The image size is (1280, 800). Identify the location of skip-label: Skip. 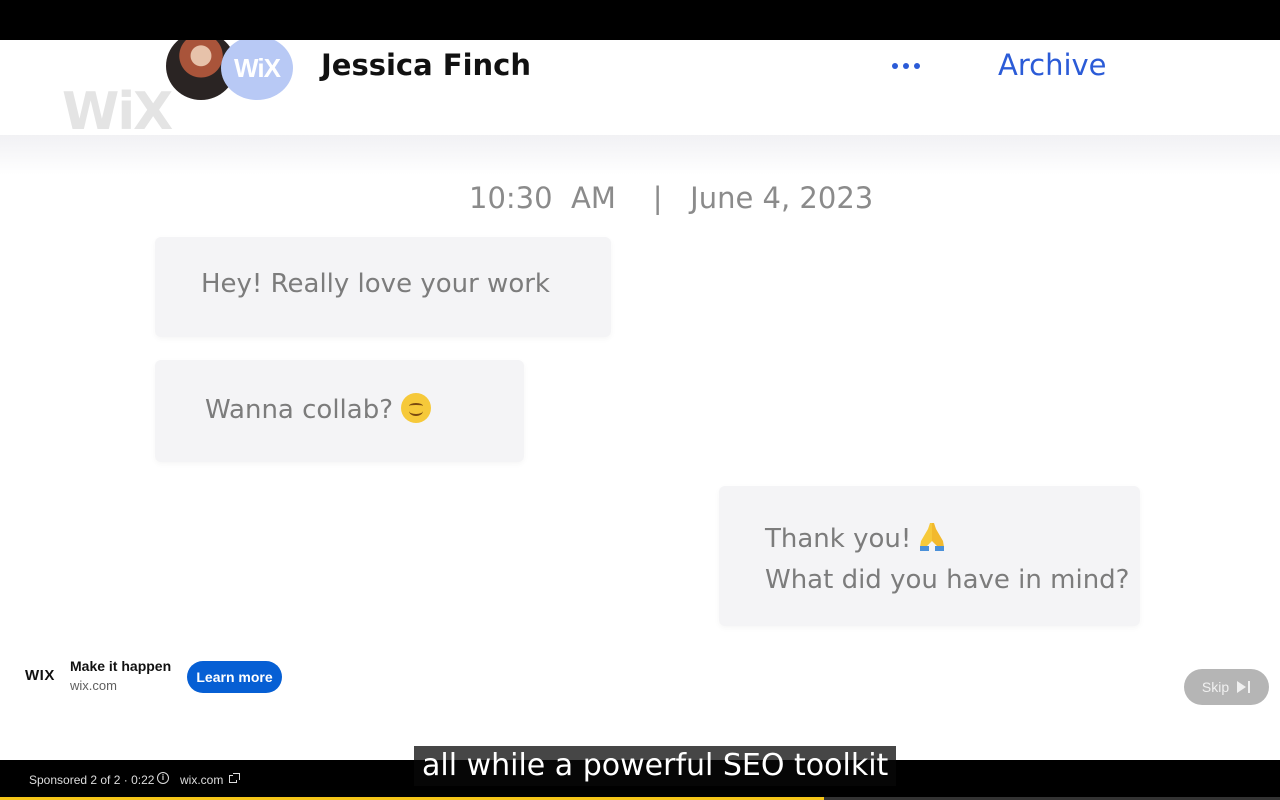
(1215, 687).